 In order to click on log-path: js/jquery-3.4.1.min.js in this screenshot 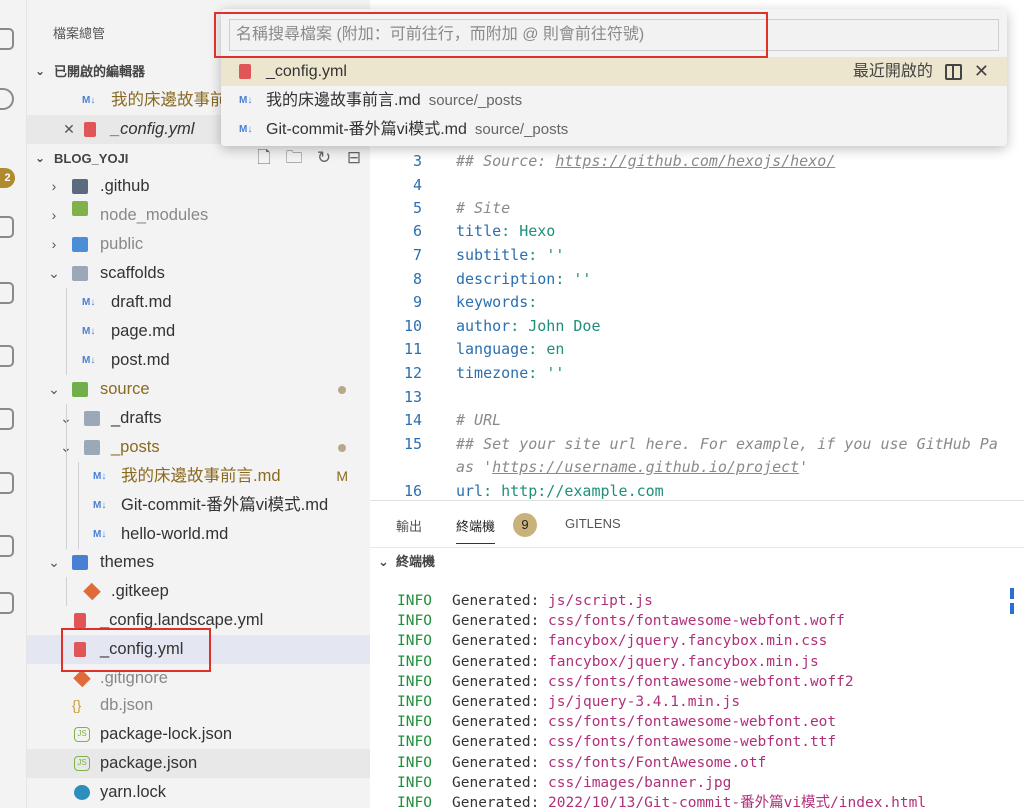, I will do `click(644, 702)`.